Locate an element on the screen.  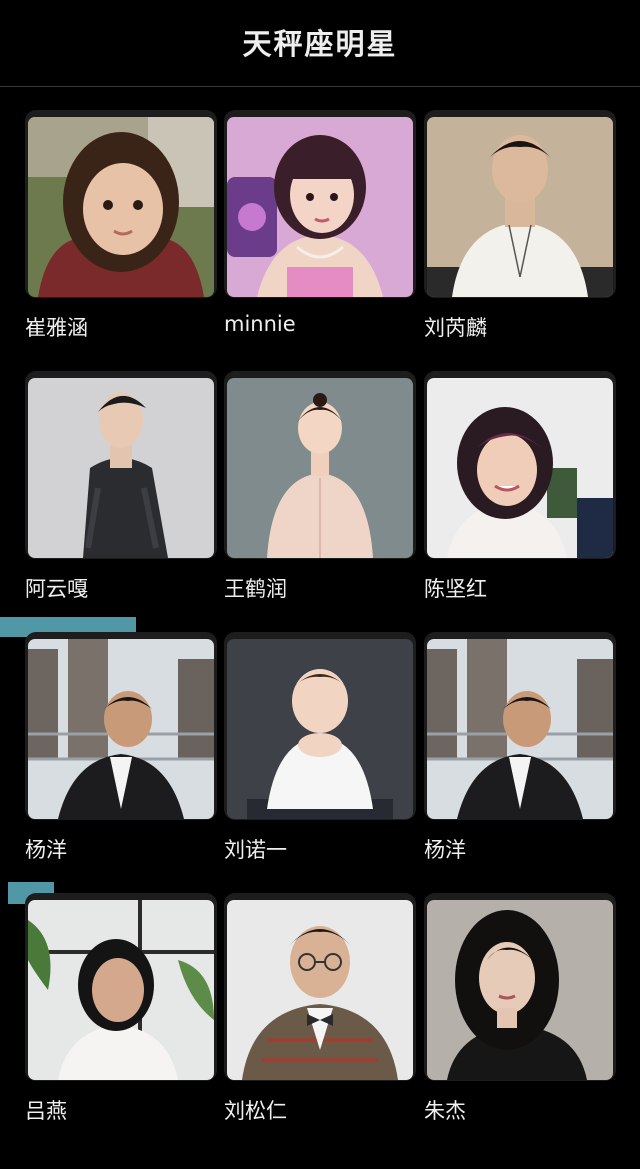
photo-child-girl is located at coordinates (121, 207).